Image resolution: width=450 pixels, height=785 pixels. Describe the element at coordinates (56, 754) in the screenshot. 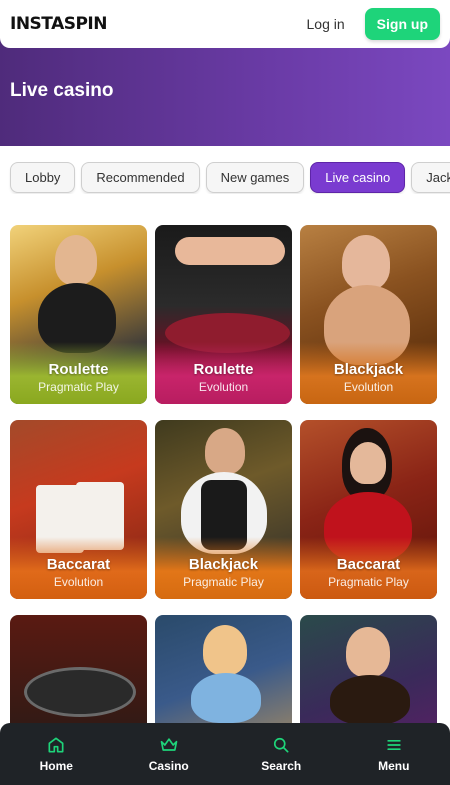

I see `nav-home: Home` at that location.